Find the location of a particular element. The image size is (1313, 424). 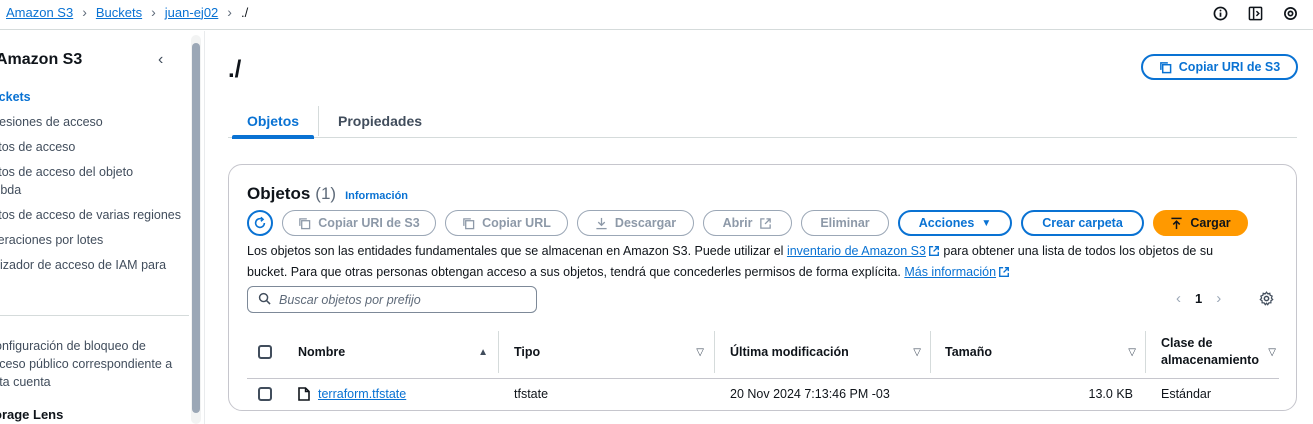

object-storage-class: Estándar is located at coordinates (1186, 394).